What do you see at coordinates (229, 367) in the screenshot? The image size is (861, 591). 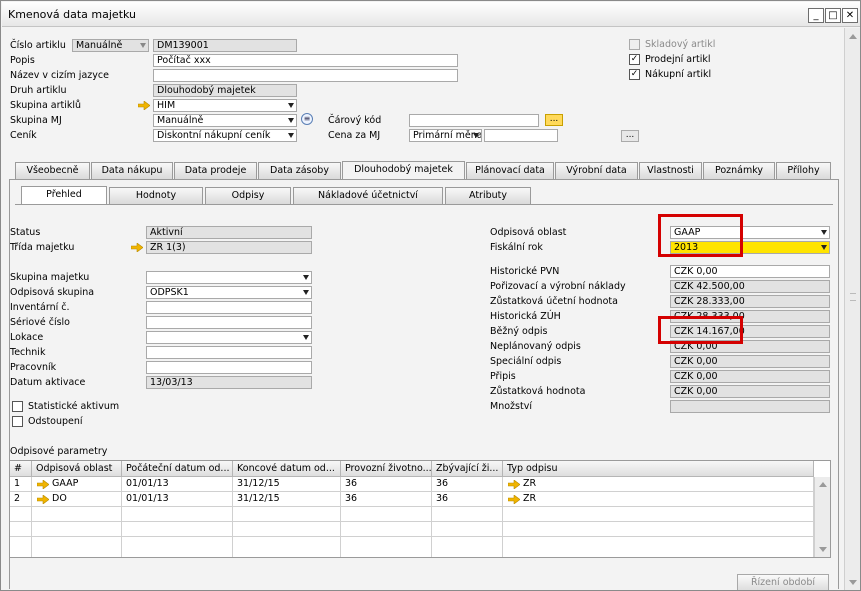 I see `employee-field` at bounding box center [229, 367].